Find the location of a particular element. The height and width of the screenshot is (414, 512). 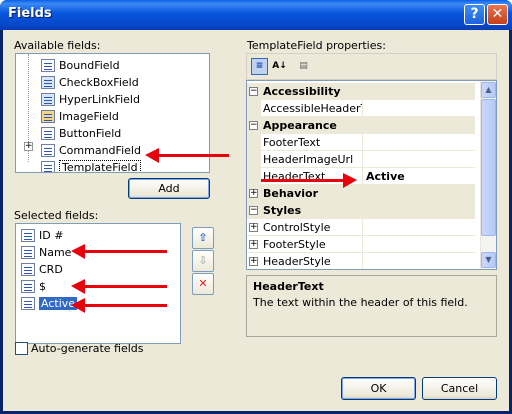

category-appearance: − Appearance is located at coordinates (361, 125).